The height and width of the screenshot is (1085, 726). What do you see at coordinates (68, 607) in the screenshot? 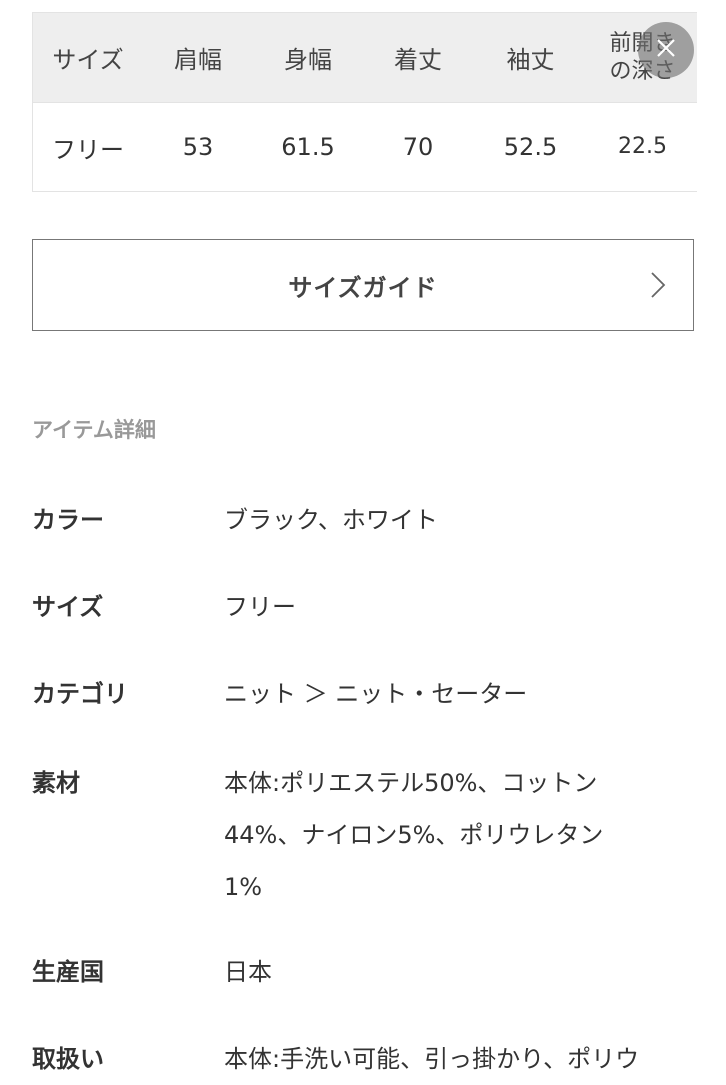
I see `detail-key: サイズ` at bounding box center [68, 607].